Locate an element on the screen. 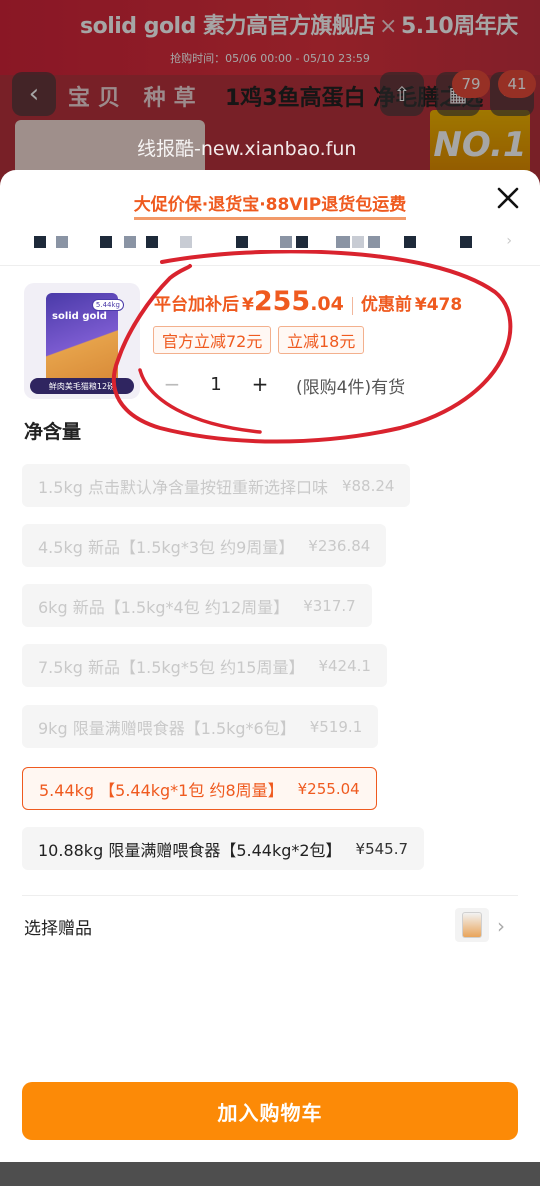 The image size is (540, 1186). quantity-value: 1 is located at coordinates (216, 384).